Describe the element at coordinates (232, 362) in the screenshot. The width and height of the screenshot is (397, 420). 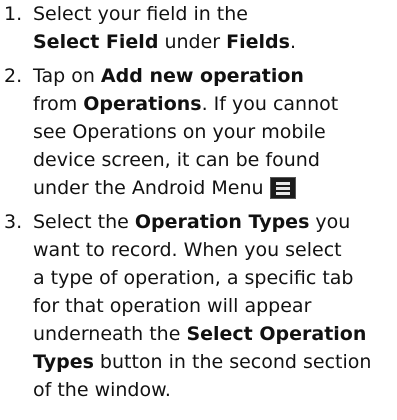
I see `trailing-text: button in the second section` at that location.